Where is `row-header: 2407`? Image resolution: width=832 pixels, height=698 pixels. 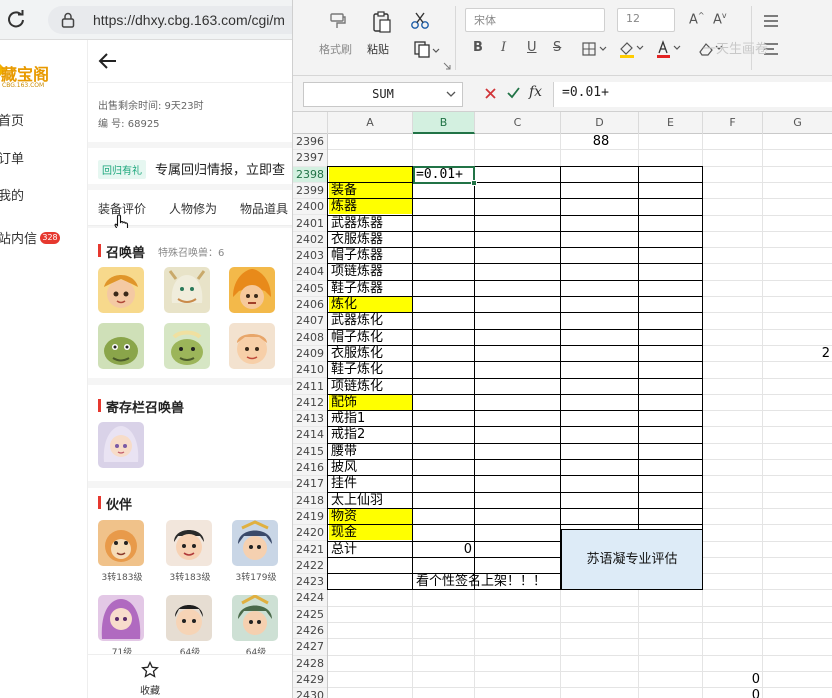 row-header: 2407 is located at coordinates (310, 321).